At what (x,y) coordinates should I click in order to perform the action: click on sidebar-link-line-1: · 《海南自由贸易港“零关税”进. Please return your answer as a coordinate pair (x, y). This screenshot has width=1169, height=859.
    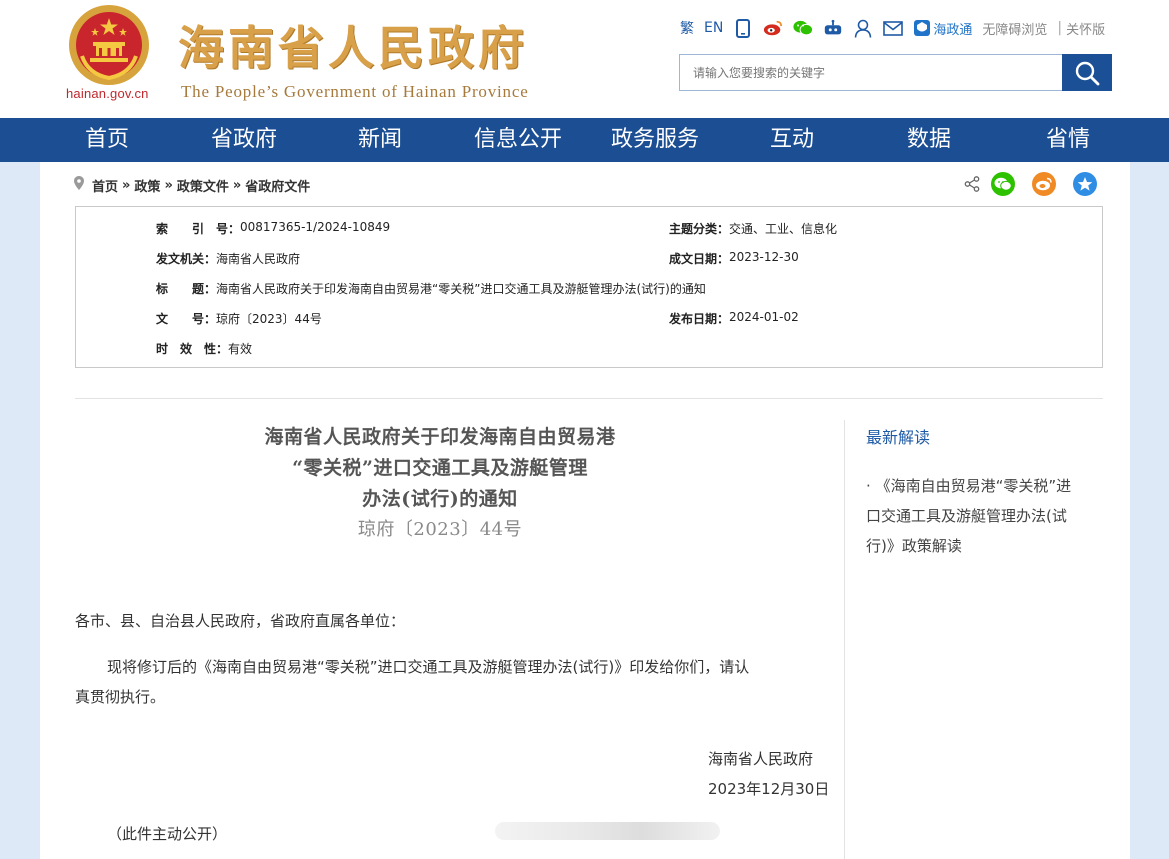
    Looking at the image, I should click on (986, 486).